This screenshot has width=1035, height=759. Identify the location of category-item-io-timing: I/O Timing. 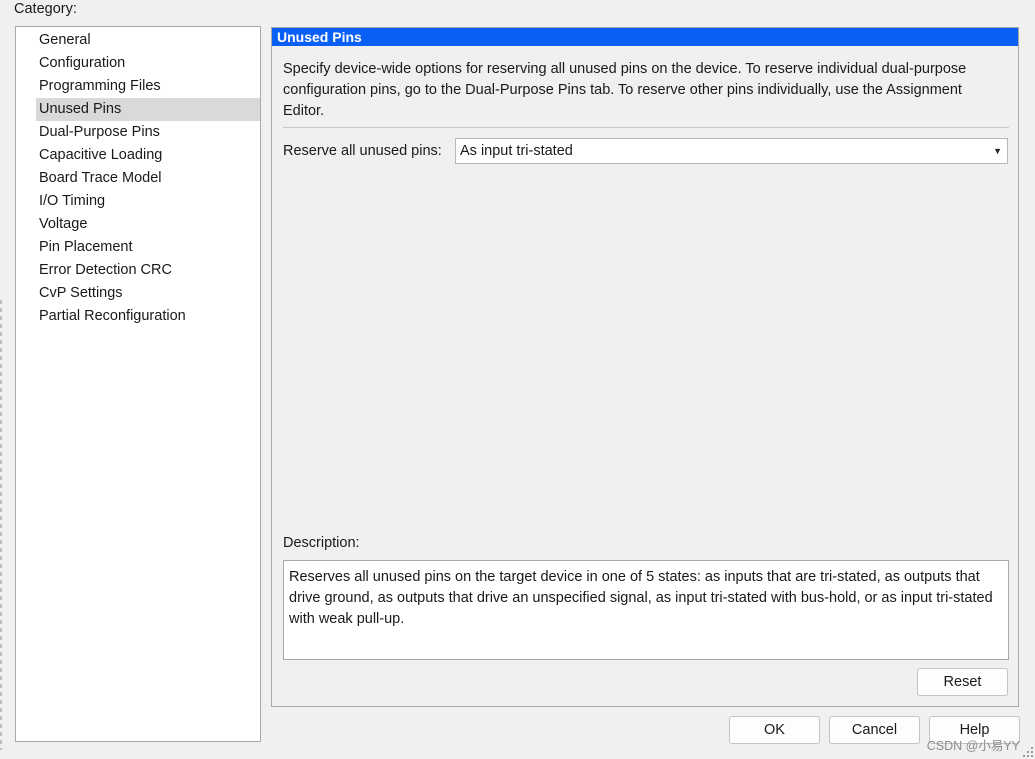
(138, 201).